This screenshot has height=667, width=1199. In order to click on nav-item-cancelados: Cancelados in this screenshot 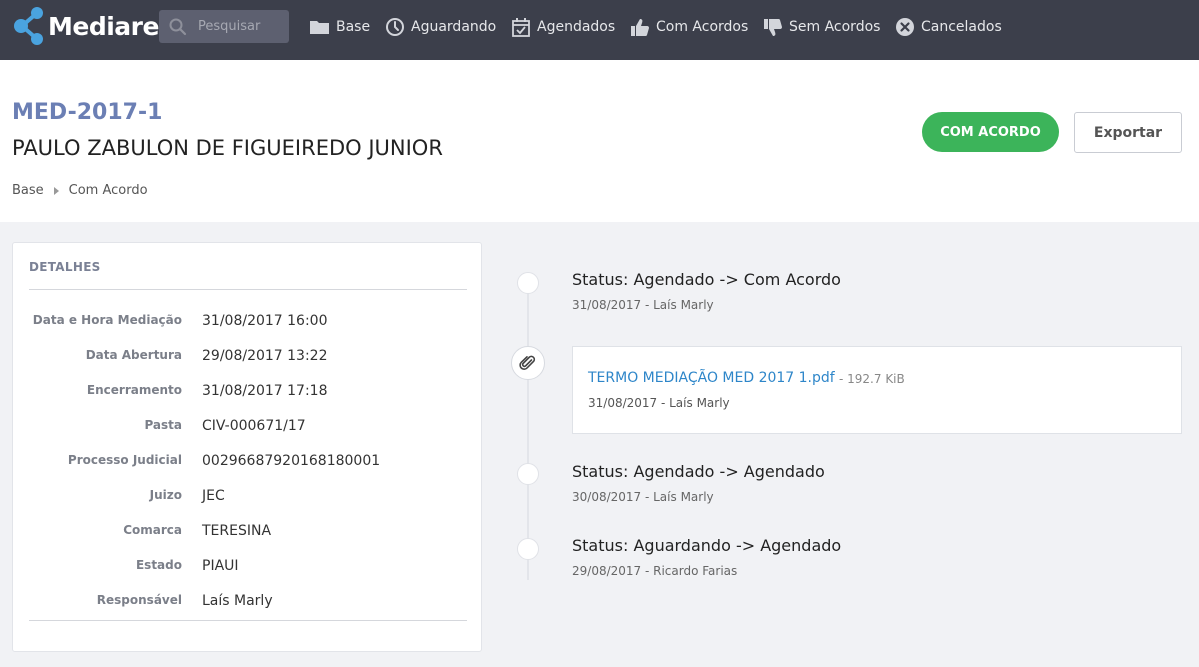, I will do `click(948, 27)`.